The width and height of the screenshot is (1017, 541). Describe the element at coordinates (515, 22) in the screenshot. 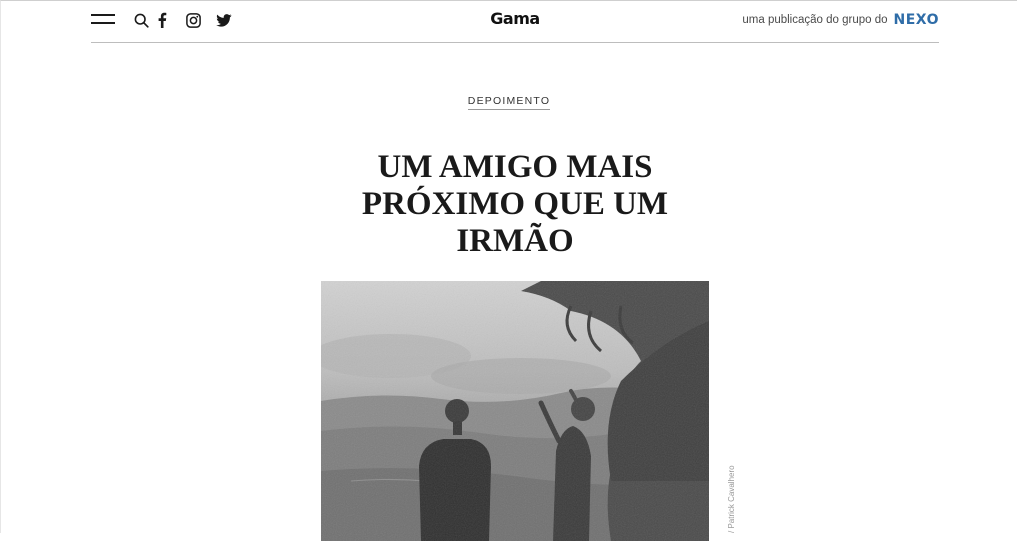

I see `site-header: Gama uma publicação do grupo do NEXO` at that location.